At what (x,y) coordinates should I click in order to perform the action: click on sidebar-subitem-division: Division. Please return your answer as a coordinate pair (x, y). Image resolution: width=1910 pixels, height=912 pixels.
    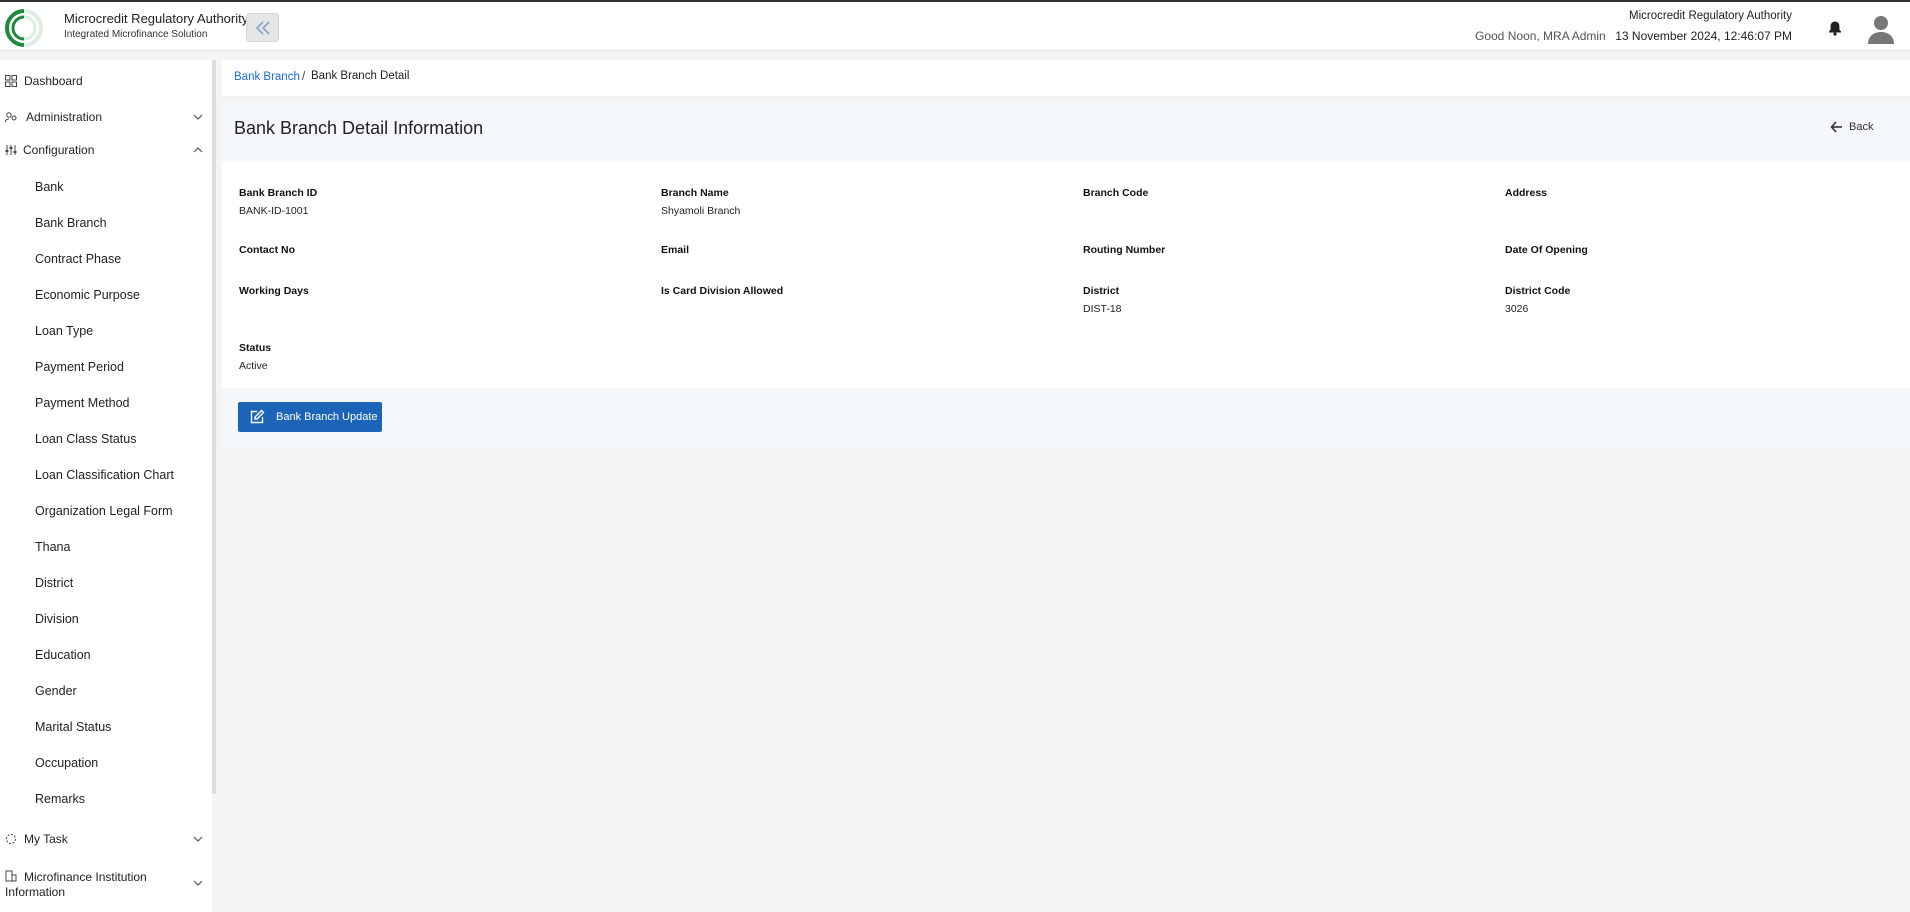
    Looking at the image, I should click on (57, 619).